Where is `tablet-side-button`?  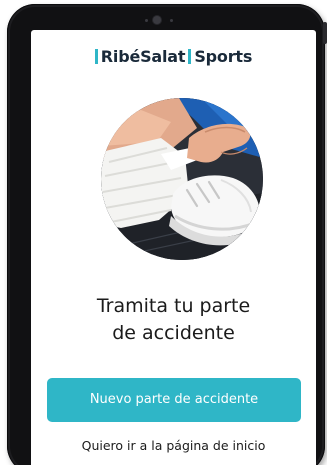
tablet-side-button is located at coordinates (325, 33).